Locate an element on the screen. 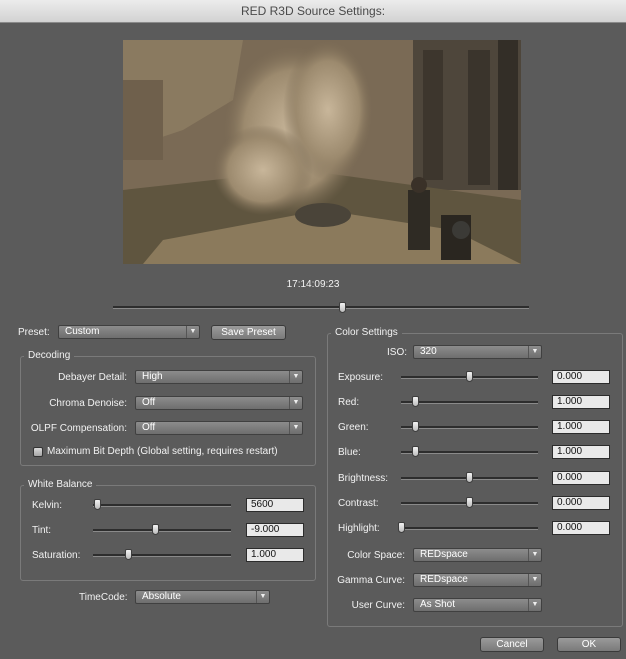 The width and height of the screenshot is (626, 659). ok-button: OK is located at coordinates (589, 644).